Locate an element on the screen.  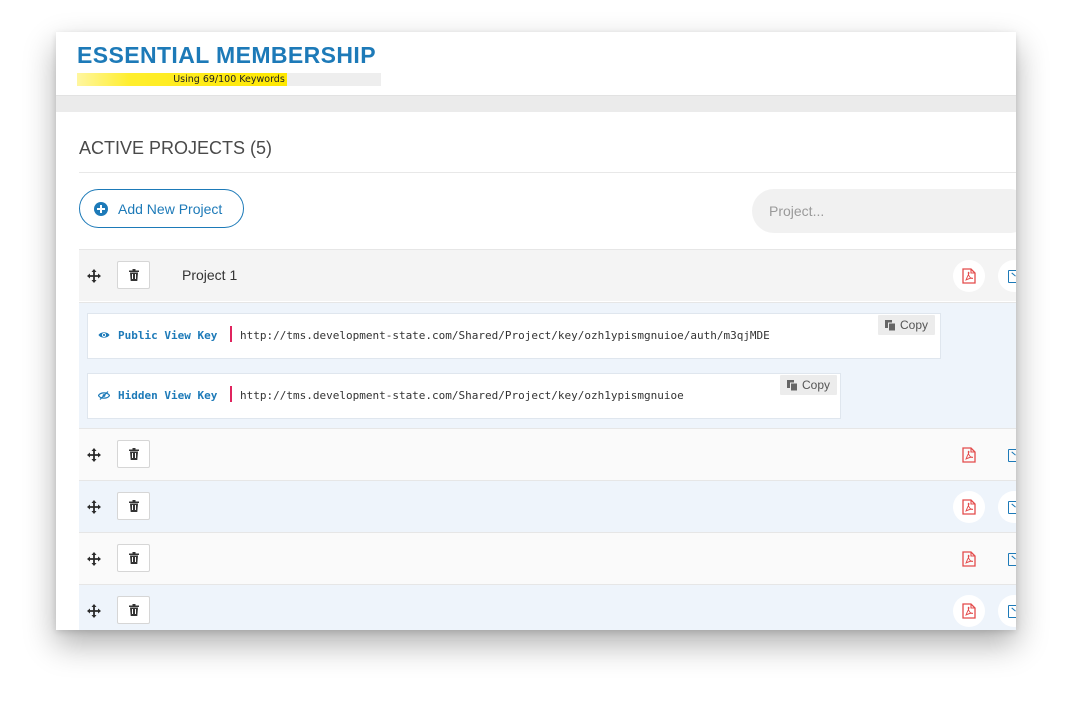
add-new-project-button: Add New Project is located at coordinates (161, 208).